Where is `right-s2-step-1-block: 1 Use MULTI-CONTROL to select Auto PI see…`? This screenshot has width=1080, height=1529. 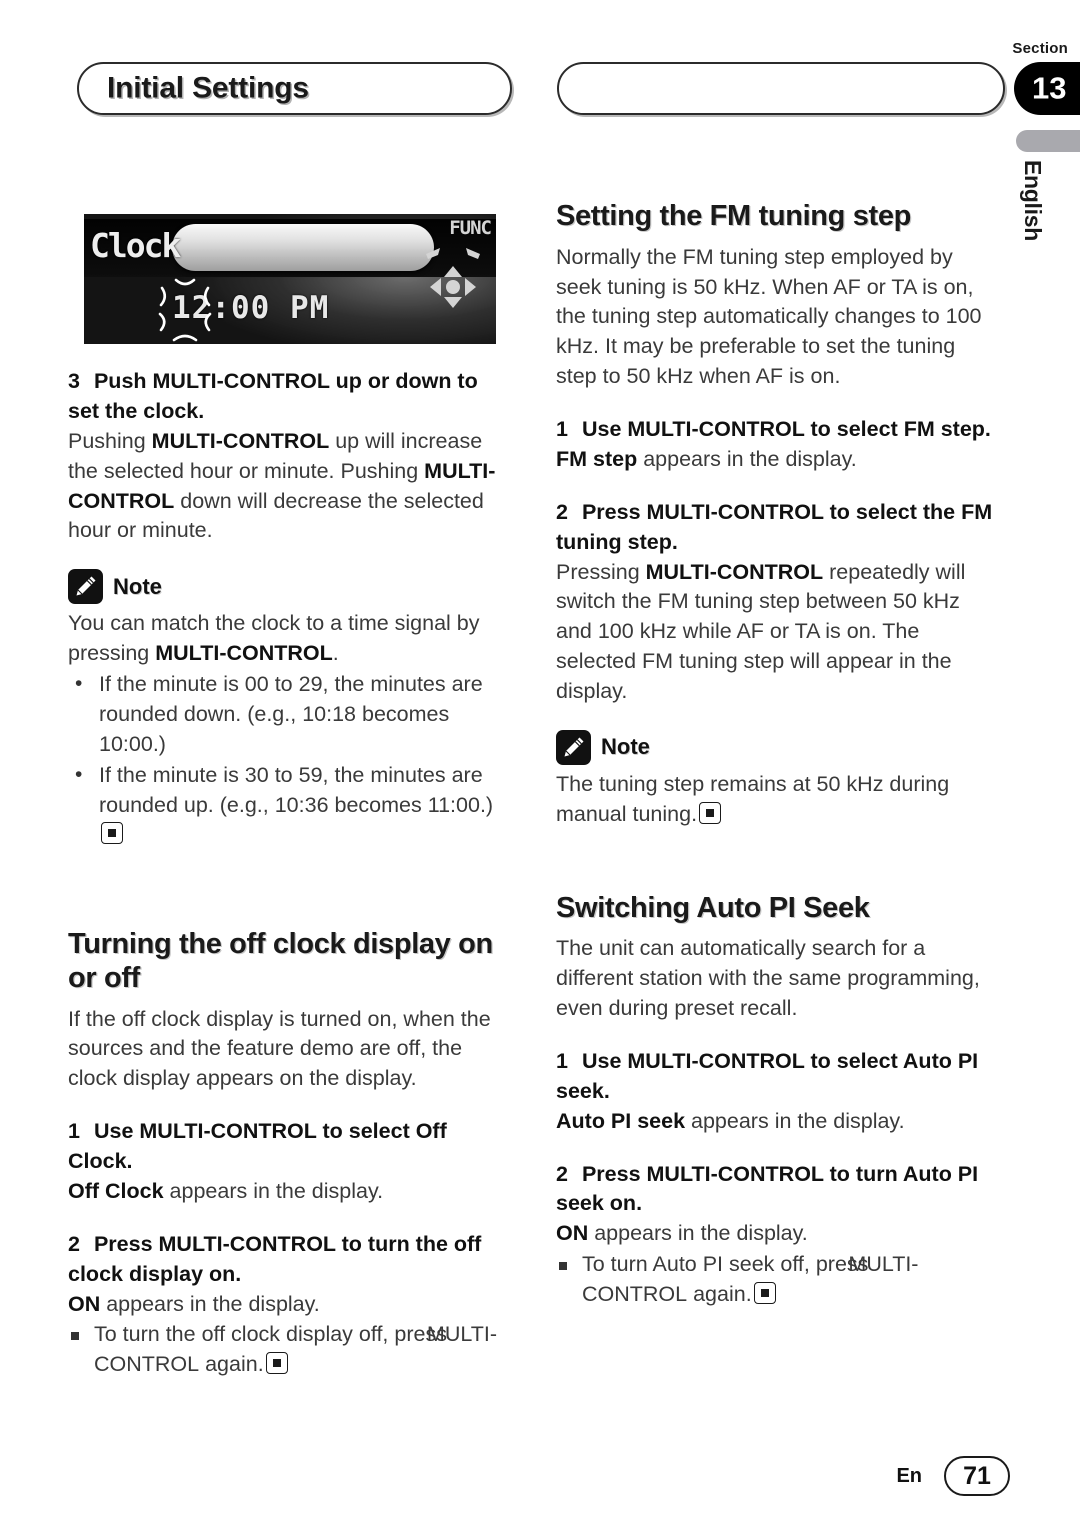
right-s2-step-1-block: 1 Use MULTI-CONTROL to select Auto PI see… is located at coordinates (774, 1092).